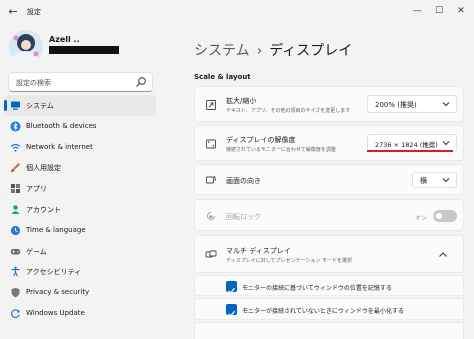  Describe the element at coordinates (329, 179) in the screenshot. I see `orientation-card: 画面の向き 横` at that location.